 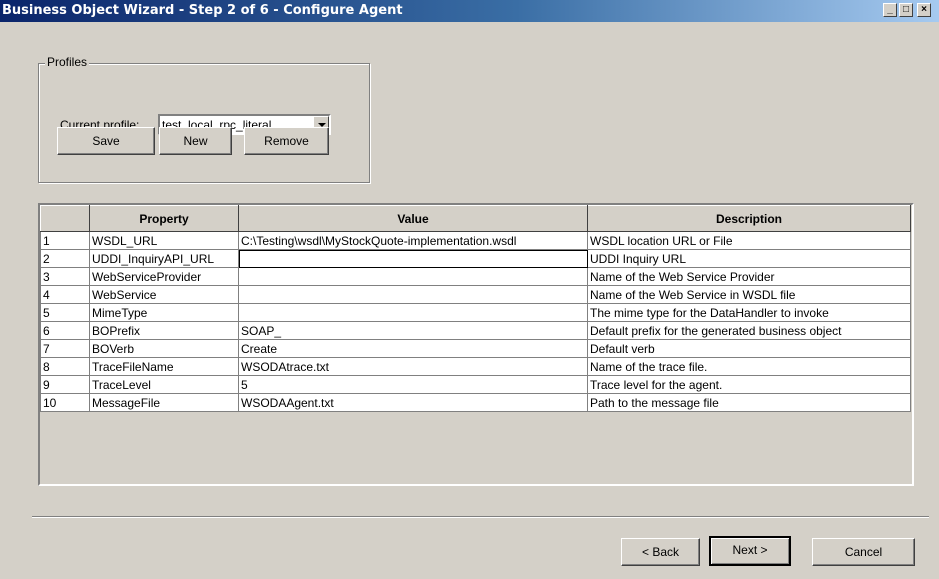 I want to click on row-number-cell: 6, so click(x=65, y=330).